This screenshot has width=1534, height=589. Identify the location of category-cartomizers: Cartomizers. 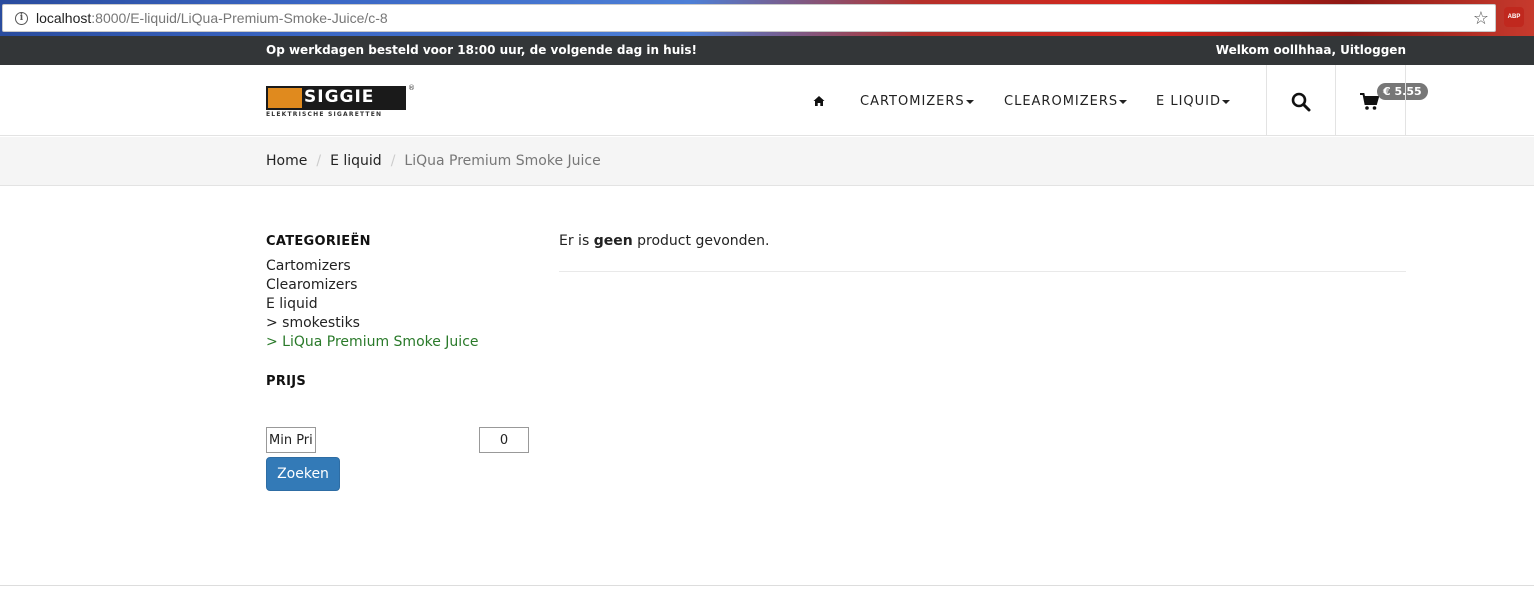
(308, 266).